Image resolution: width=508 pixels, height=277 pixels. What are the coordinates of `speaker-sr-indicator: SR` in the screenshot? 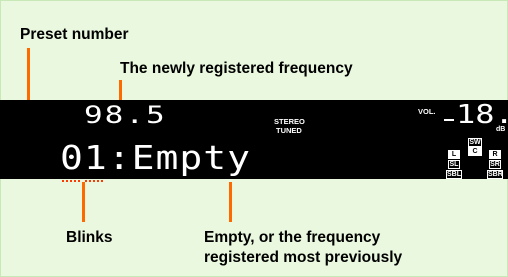 It's located at (495, 164).